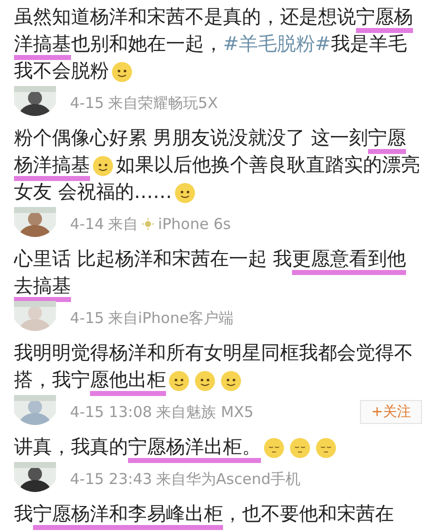 This screenshot has width=432, height=531. What do you see at coordinates (218, 514) in the screenshot?
I see `comment-text: 我宁愿杨洋和李易峰出柜，也不要他和宋茜在` at bounding box center [218, 514].